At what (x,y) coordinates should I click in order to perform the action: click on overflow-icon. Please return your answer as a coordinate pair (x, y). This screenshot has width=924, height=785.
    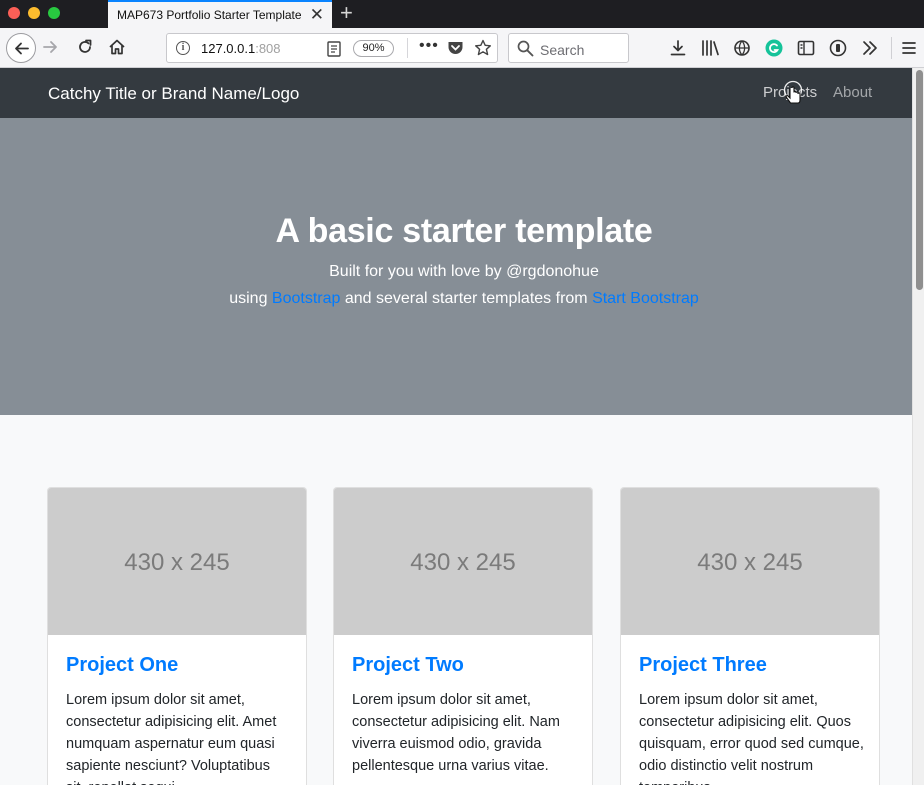
    Looking at the image, I should click on (870, 48).